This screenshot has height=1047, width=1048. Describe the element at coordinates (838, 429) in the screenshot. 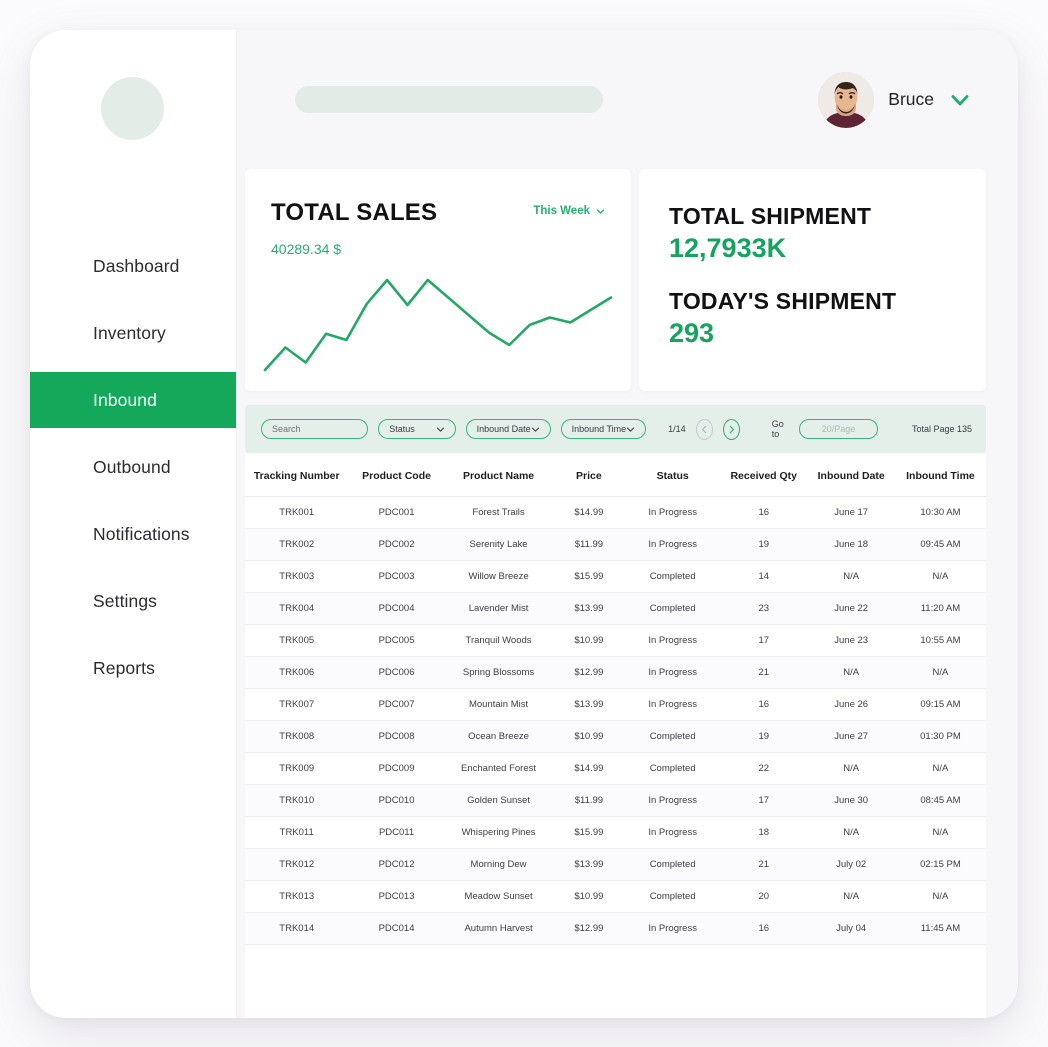

I see `goto-page-input: 20/Page` at that location.